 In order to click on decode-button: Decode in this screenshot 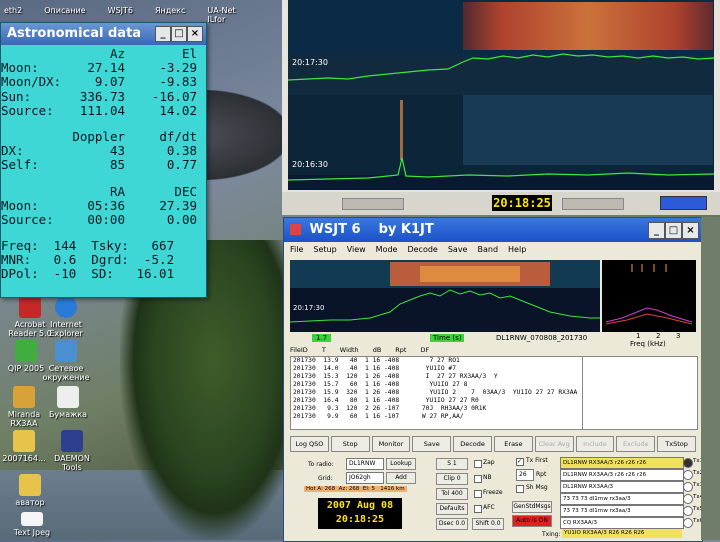, I will do `click(472, 444)`.